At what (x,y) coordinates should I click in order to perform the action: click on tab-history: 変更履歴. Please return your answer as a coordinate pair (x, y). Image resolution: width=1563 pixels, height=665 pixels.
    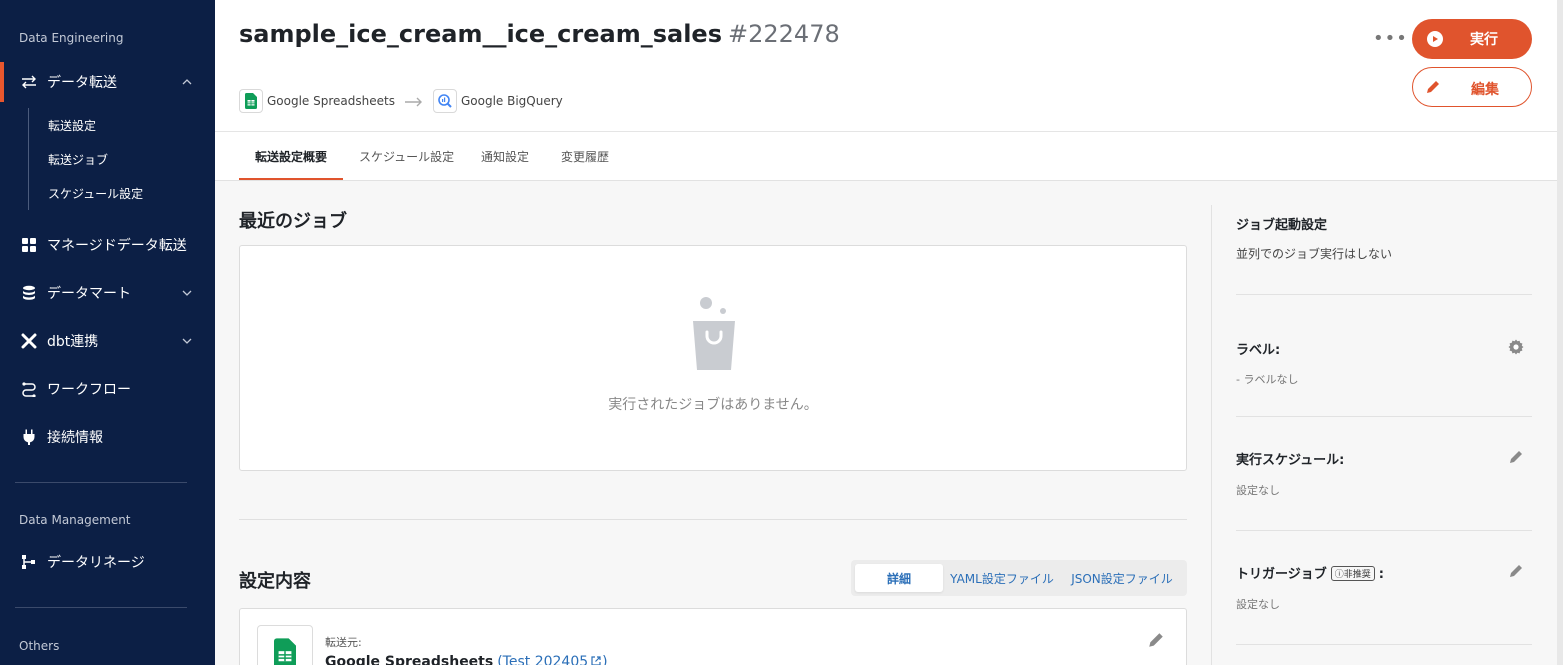
    Looking at the image, I should click on (585, 156).